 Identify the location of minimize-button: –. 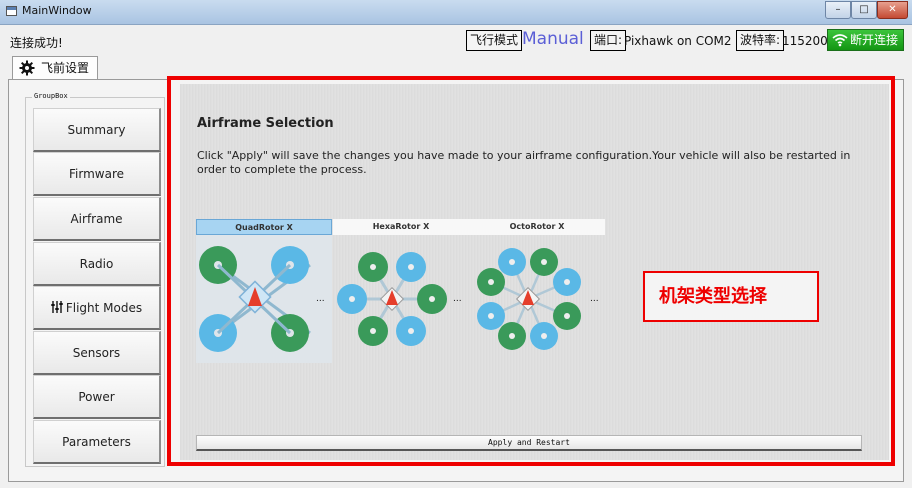
(838, 10).